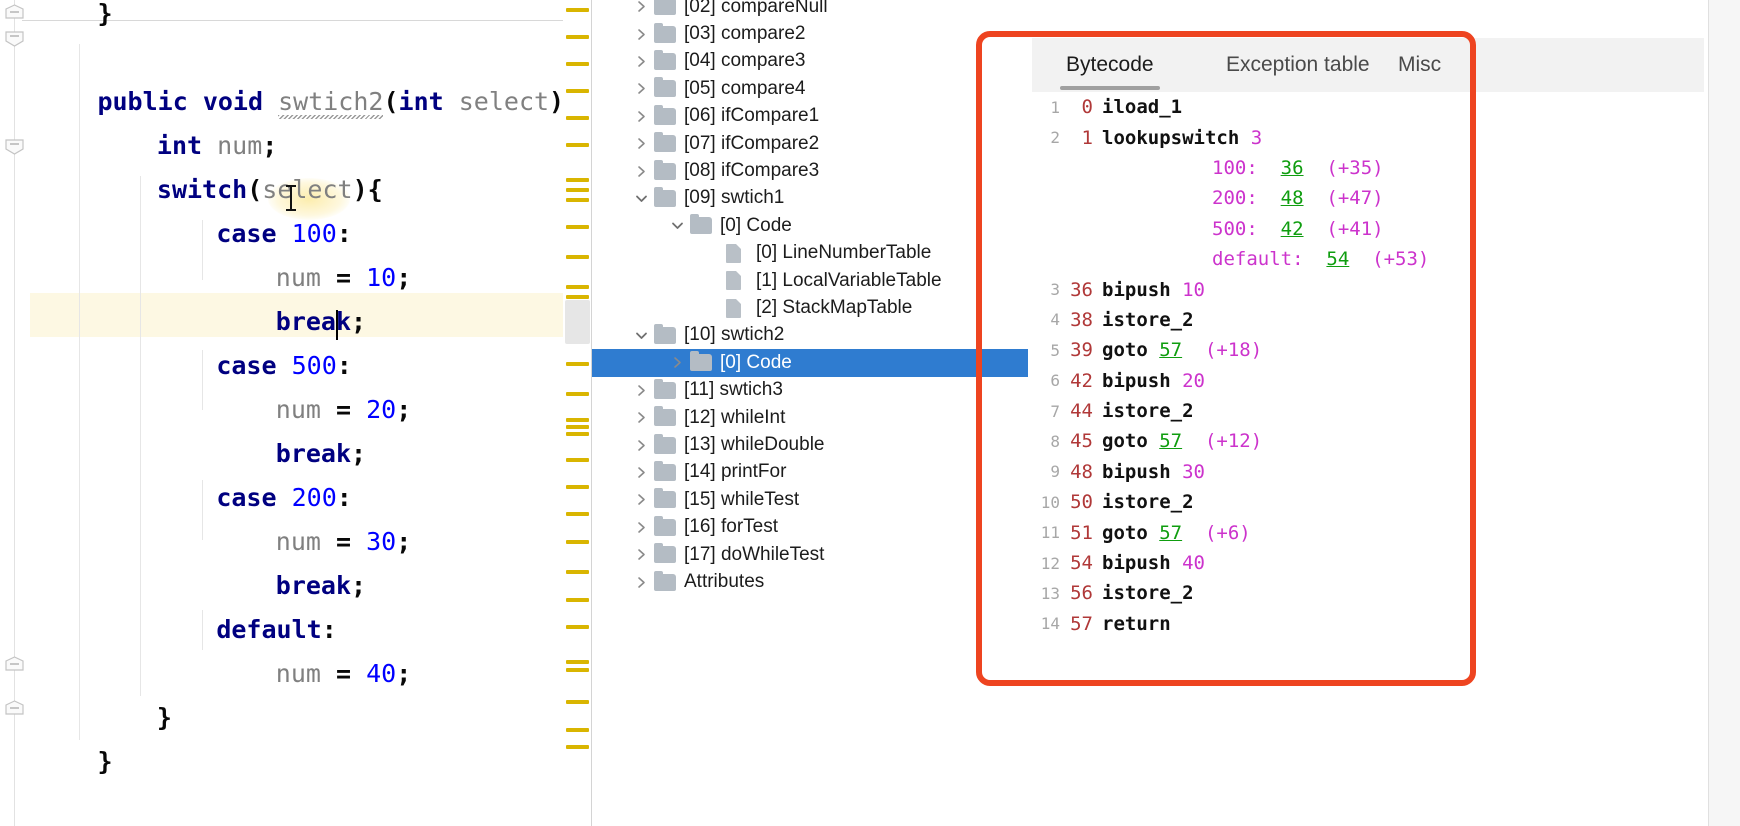  Describe the element at coordinates (1368, 168) in the screenshot. I see `bytecode-line: 100: 36 (+35)` at that location.